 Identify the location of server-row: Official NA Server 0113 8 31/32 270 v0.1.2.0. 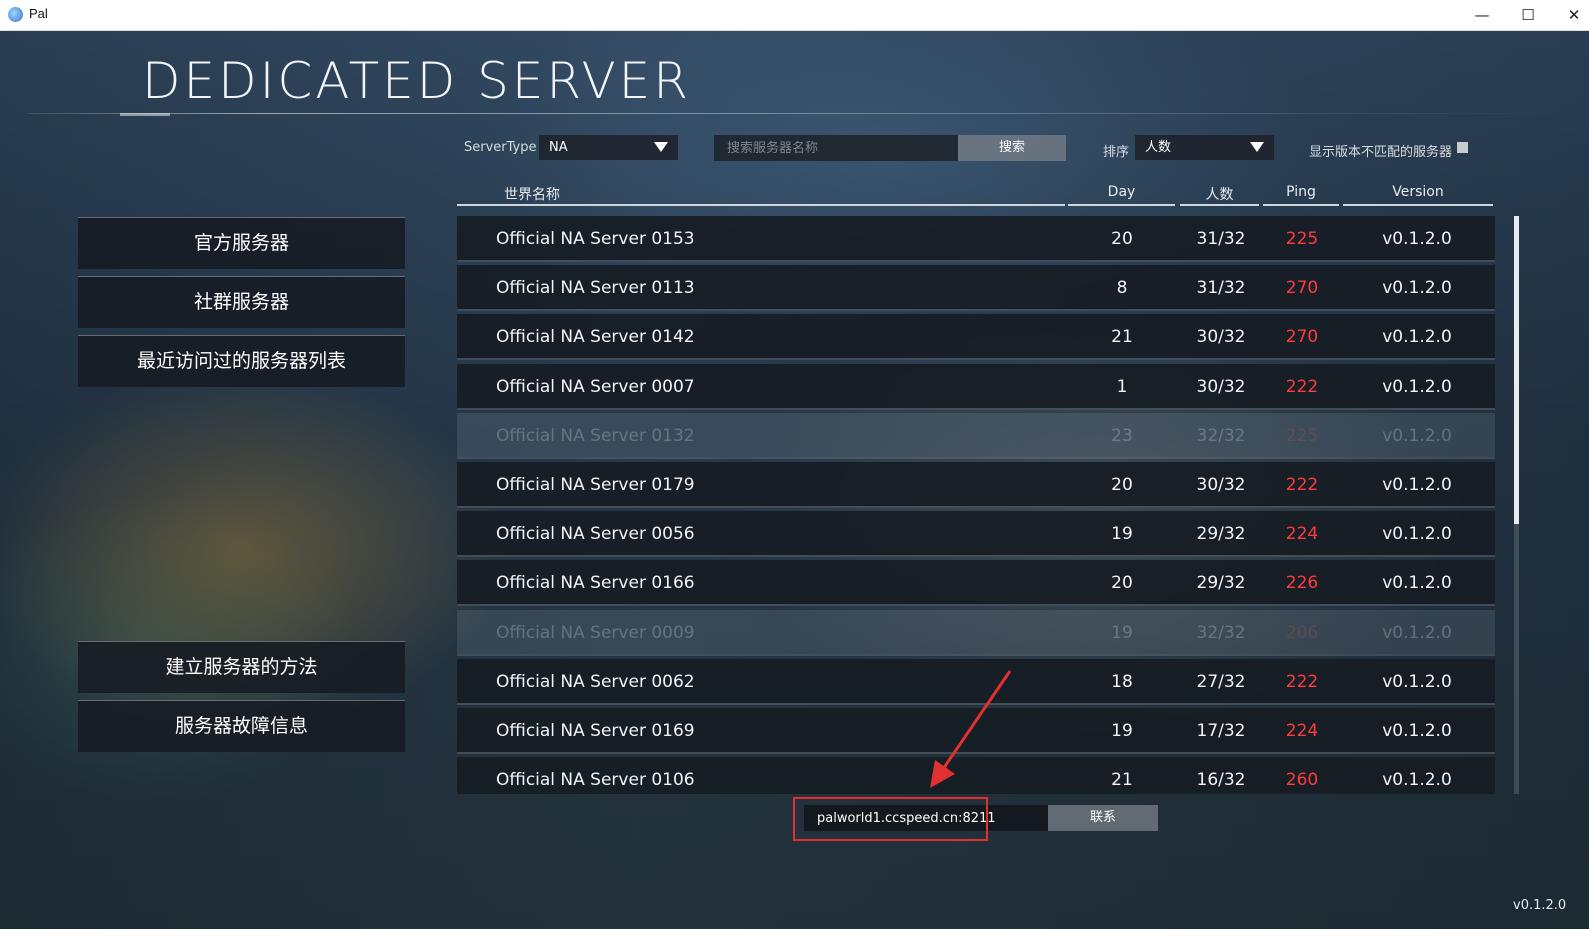
(976, 288).